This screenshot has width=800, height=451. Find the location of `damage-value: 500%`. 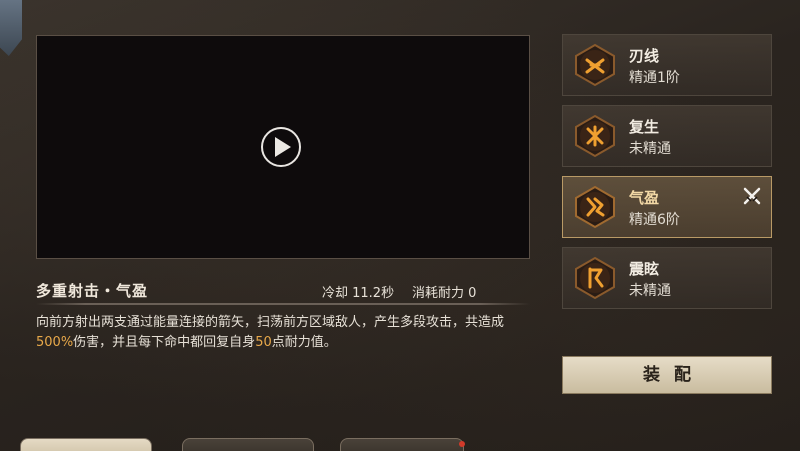

damage-value: 500% is located at coordinates (55, 342).